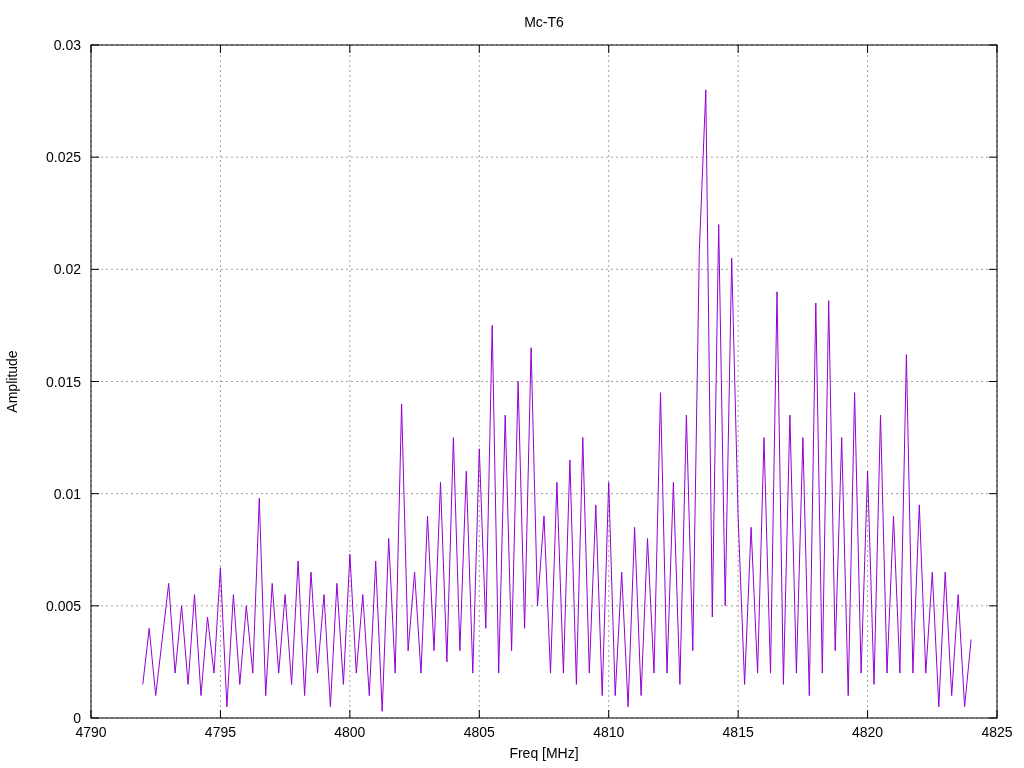  Describe the element at coordinates (738, 732) in the screenshot. I see `tick-label: 4815` at that location.